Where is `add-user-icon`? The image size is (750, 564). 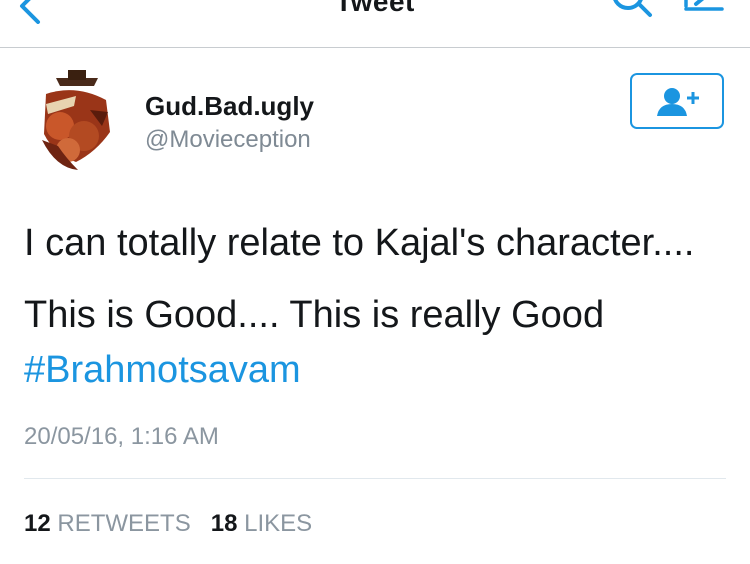 add-user-icon is located at coordinates (678, 102).